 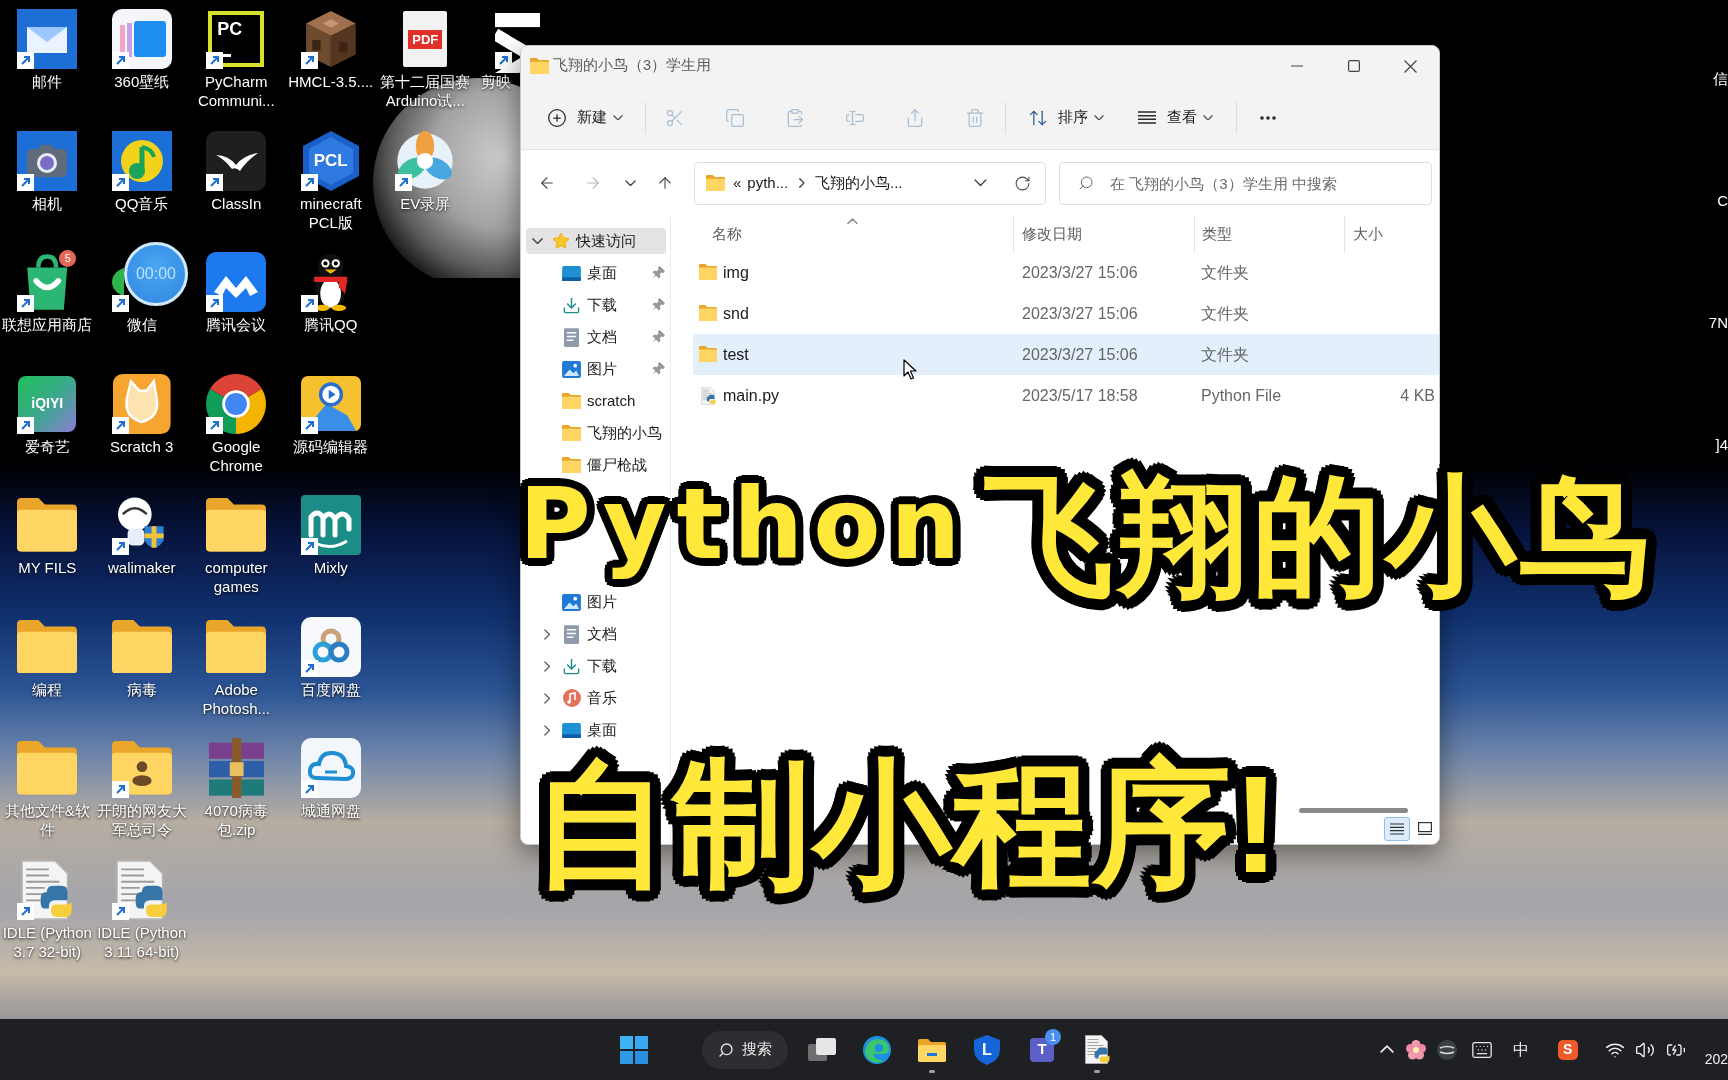 What do you see at coordinates (1718, 322) in the screenshot?
I see `icon-label: 7N` at bounding box center [1718, 322].